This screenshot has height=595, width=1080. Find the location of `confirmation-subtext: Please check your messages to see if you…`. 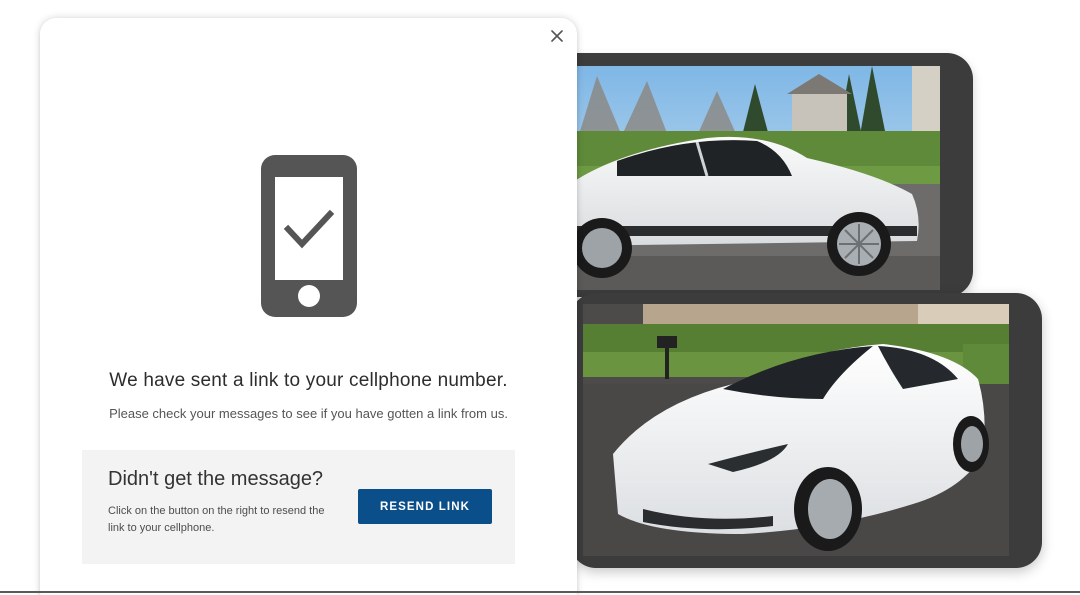

confirmation-subtext: Please check your messages to see if you… is located at coordinates (308, 413).